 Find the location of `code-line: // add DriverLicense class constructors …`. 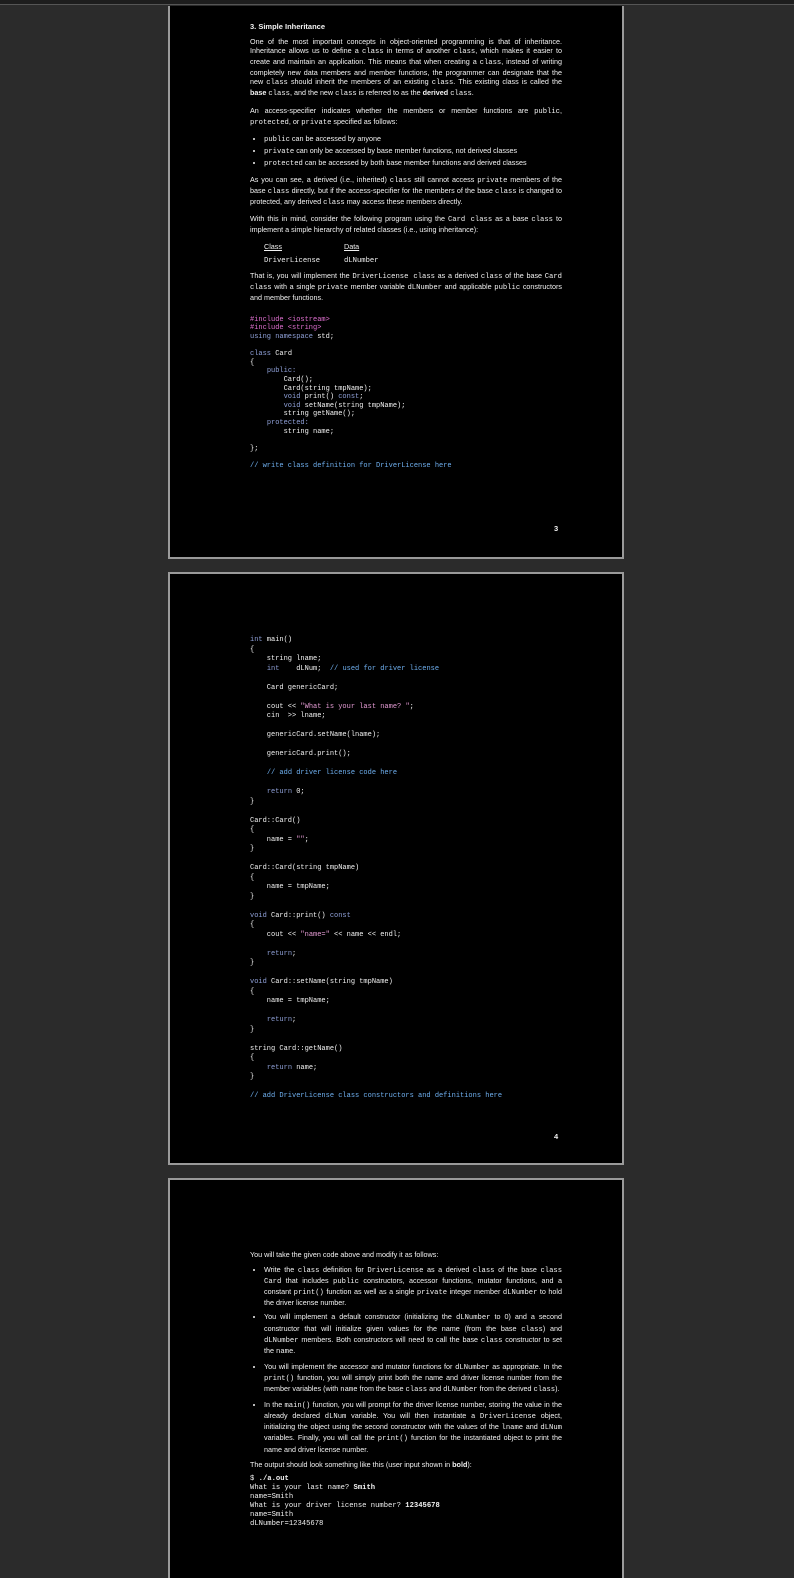

code-line: // add DriverLicense class constructors … is located at coordinates (406, 1097).